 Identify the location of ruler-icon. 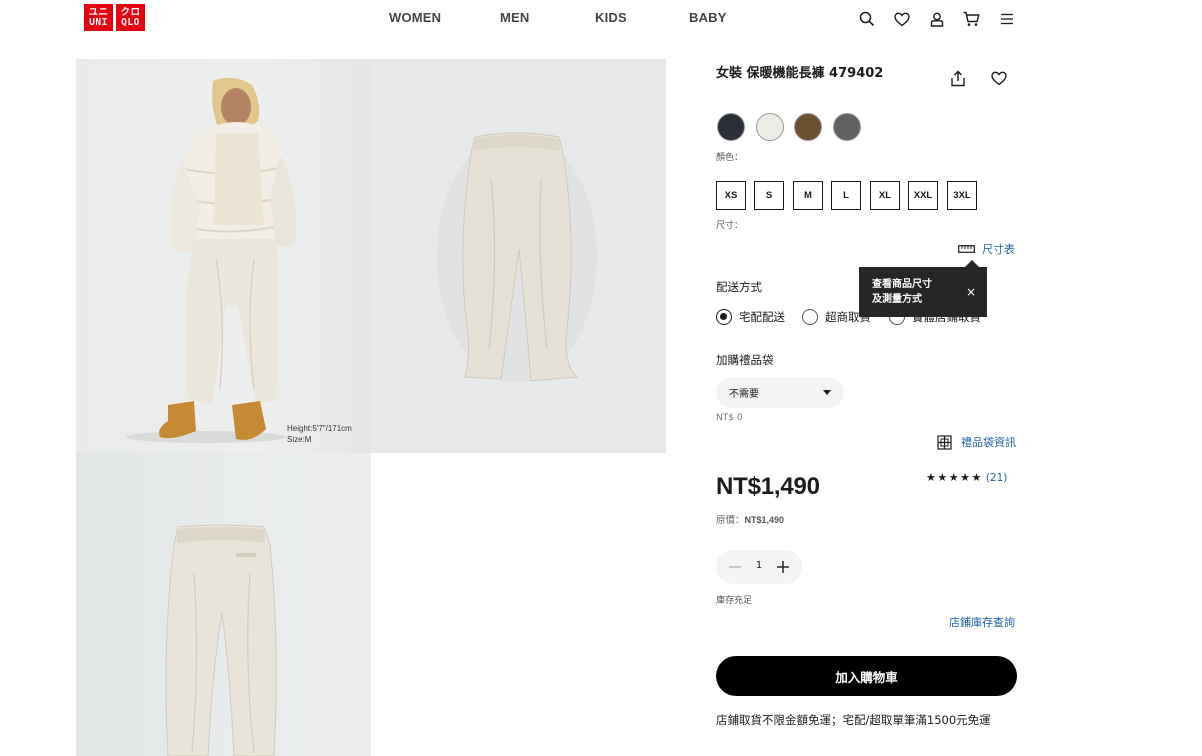
(966, 249).